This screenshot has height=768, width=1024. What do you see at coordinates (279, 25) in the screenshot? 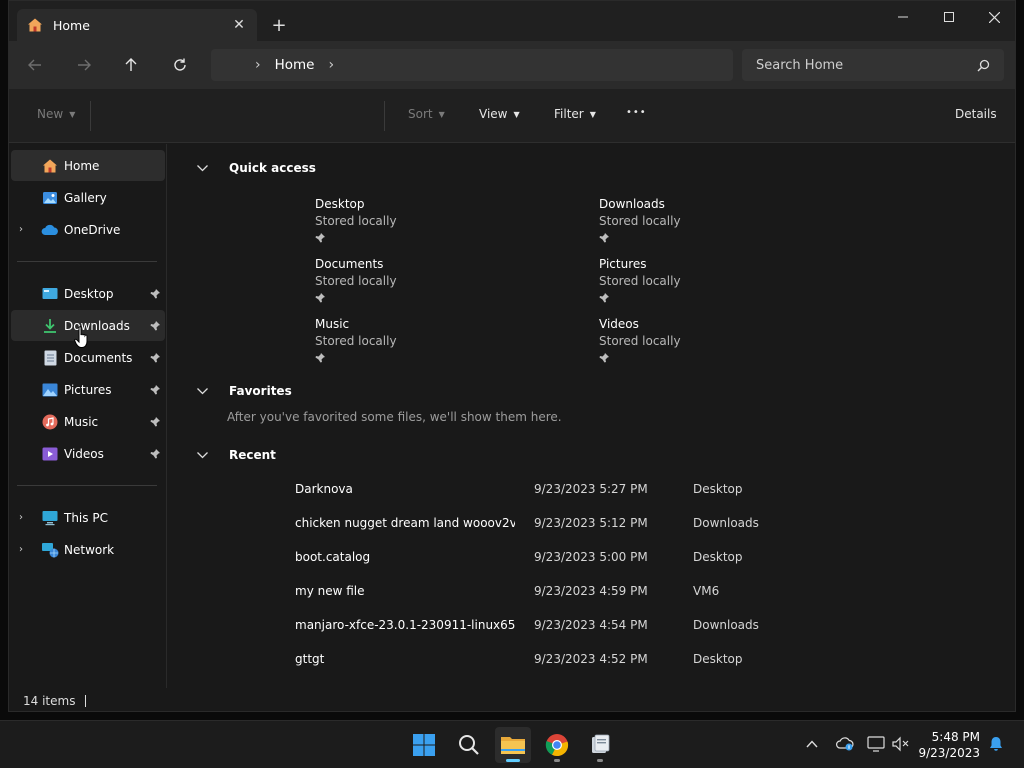
I see `new-tab-button: +` at bounding box center [279, 25].